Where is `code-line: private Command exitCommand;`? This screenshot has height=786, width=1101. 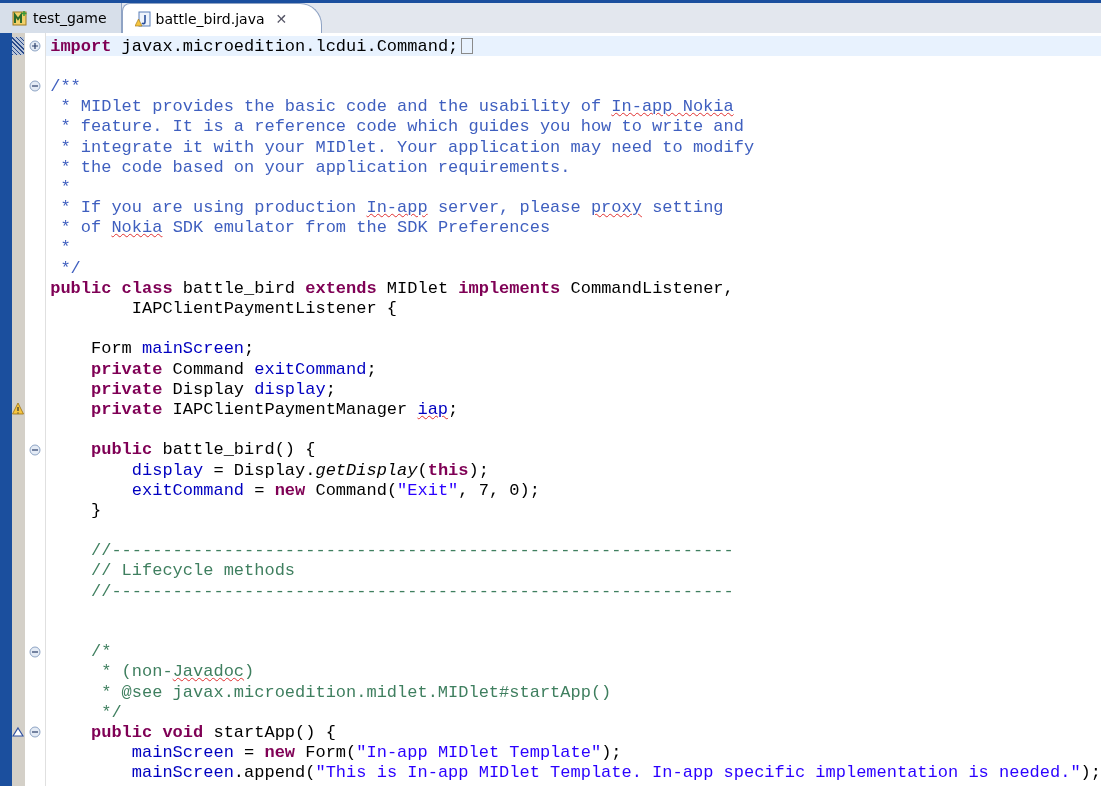
code-line: private Command exitCommand; is located at coordinates (233, 369).